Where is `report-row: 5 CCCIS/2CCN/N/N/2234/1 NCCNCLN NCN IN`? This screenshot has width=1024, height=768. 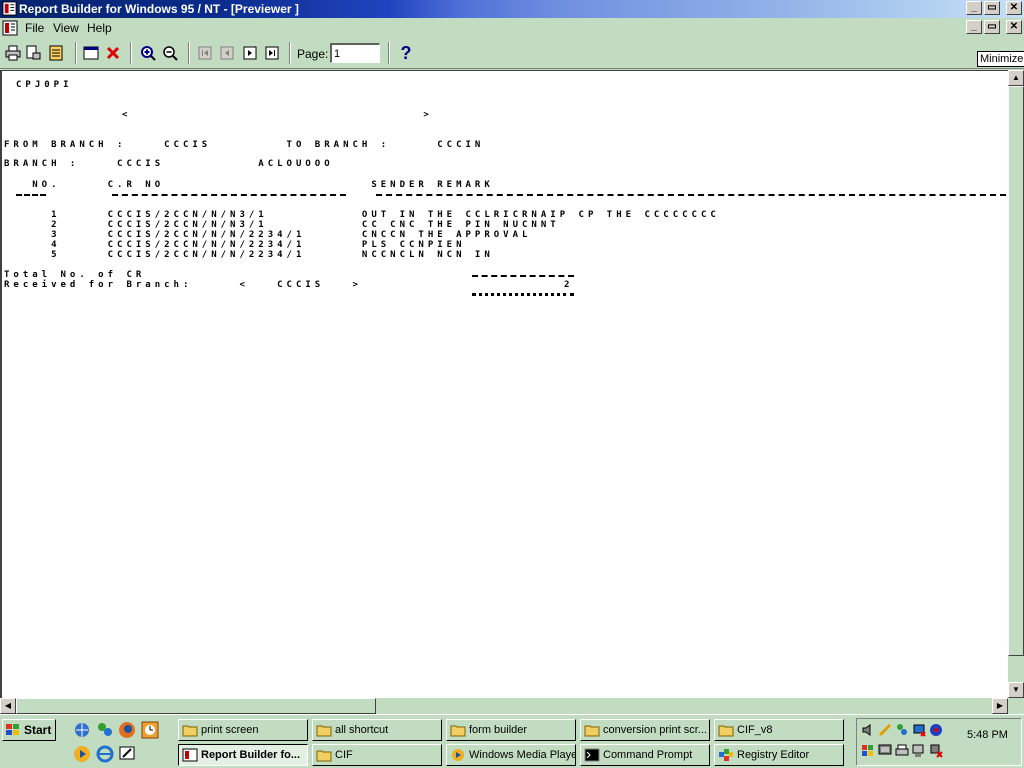
report-row: 5 CCCIS/2CCN/N/N/2234/1 NCCNCLN NCN IN is located at coordinates (249, 255).